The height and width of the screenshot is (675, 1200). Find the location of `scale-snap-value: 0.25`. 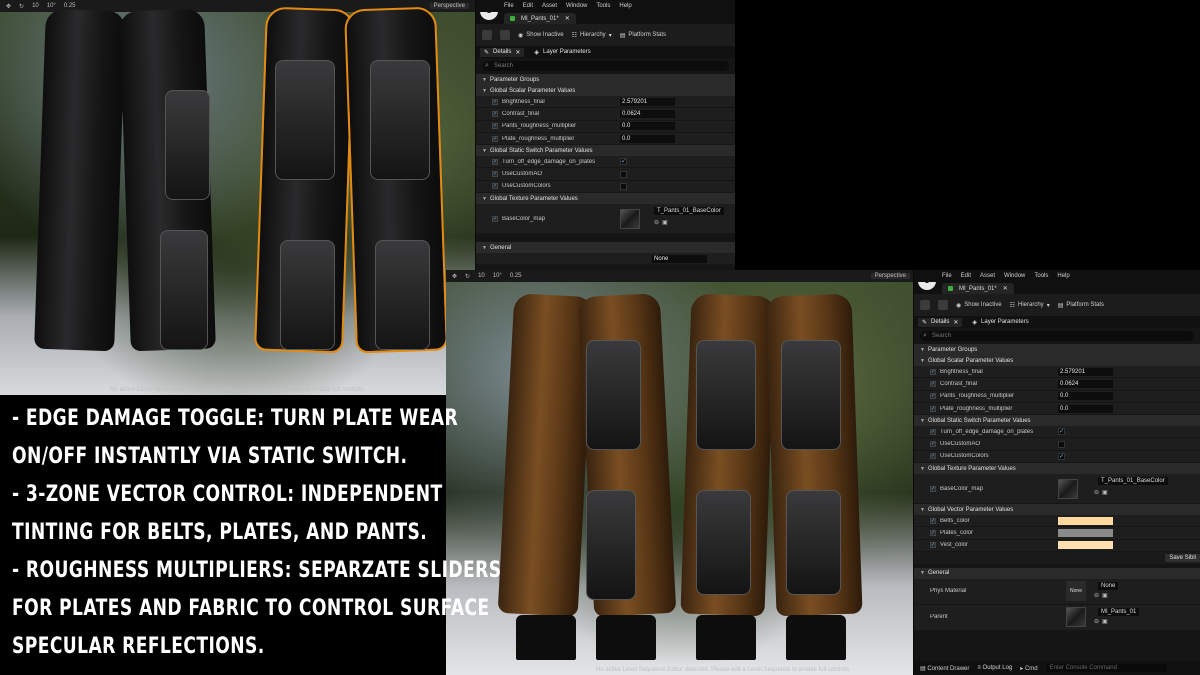

scale-snap-value: 0.25 is located at coordinates (70, 6).